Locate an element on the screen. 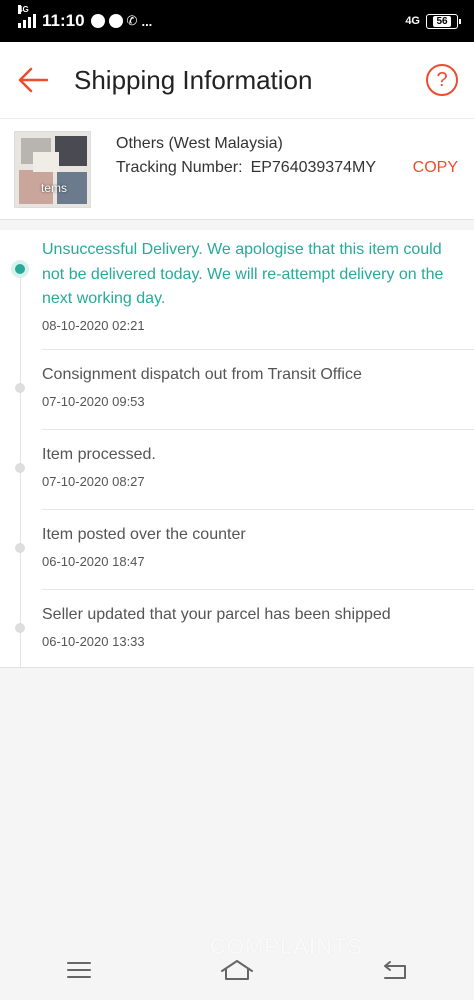 Image resolution: width=474 pixels, height=1000 pixels. back-nav-icon is located at coordinates (395, 970).